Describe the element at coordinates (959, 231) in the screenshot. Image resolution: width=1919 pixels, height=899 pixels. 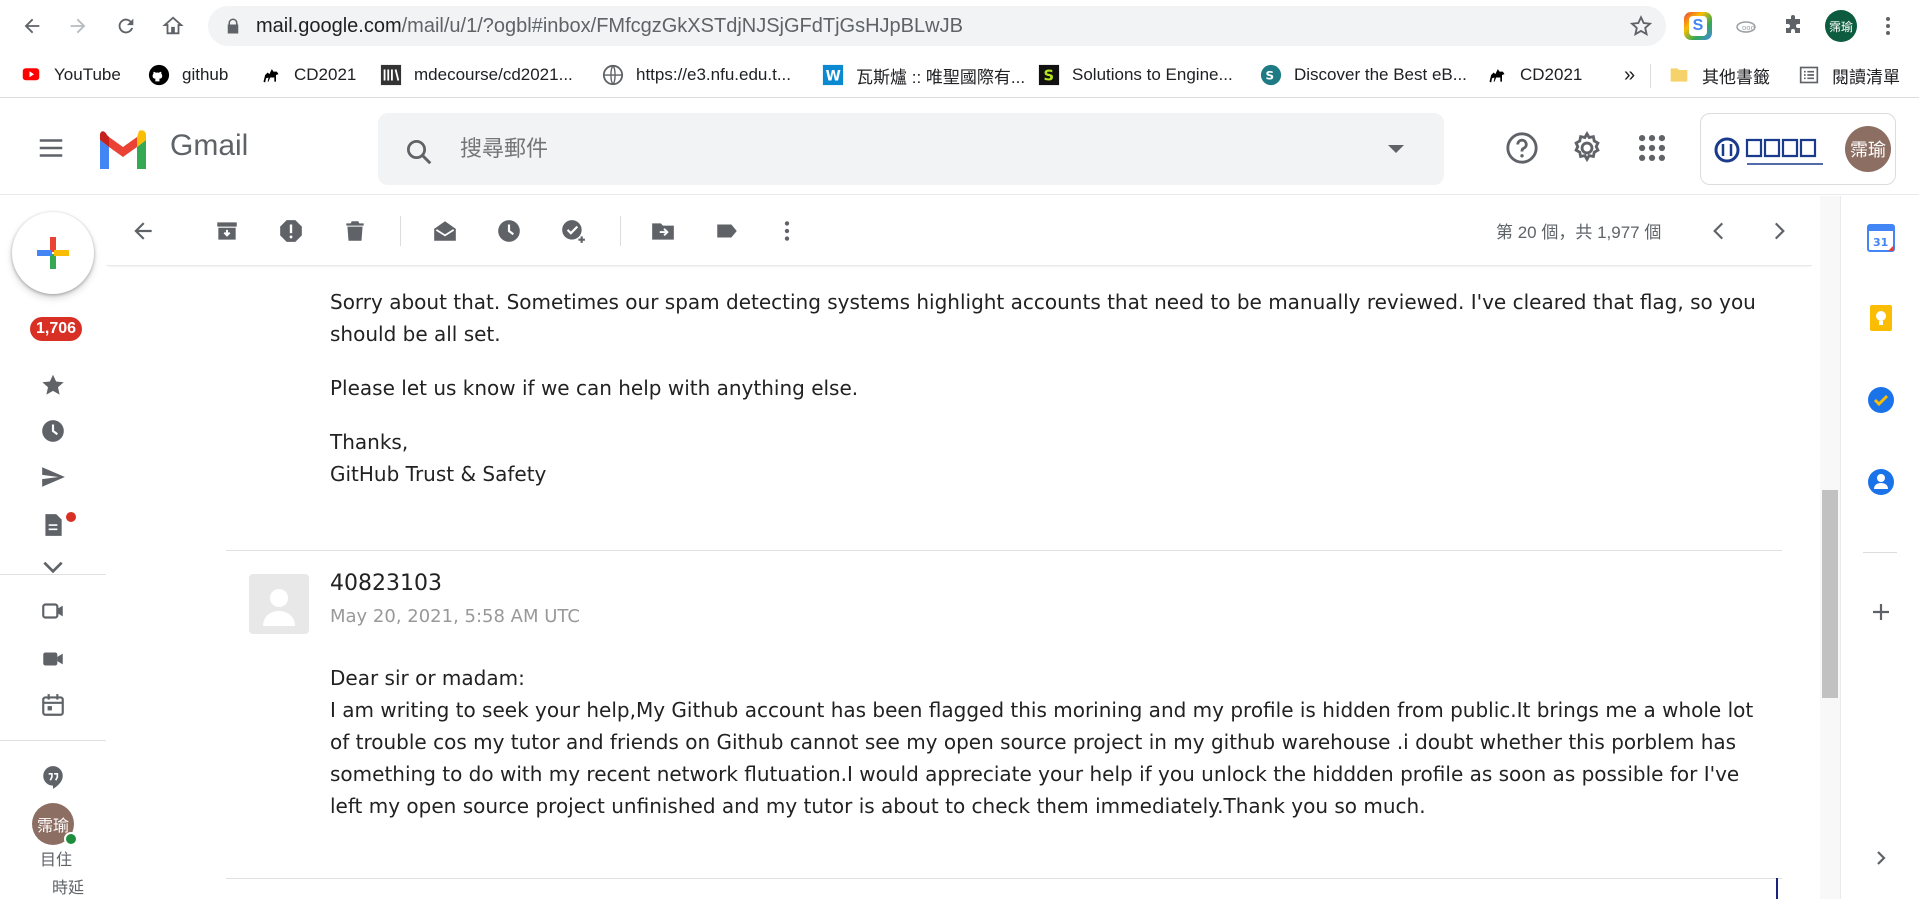
I see `message-toolbar: 第 20 個，共 1,977 個` at that location.